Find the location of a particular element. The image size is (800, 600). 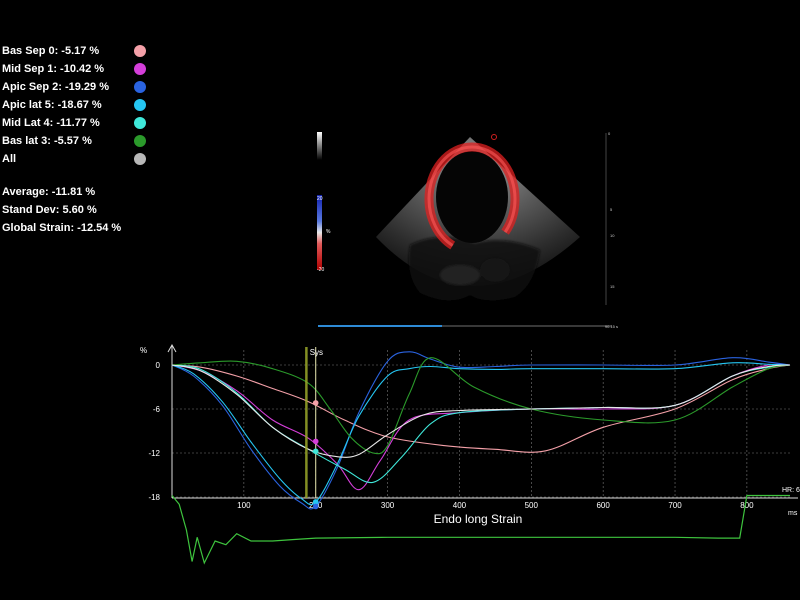

legend-item: Bas lat 3: -5.57 % is located at coordinates (82, 141).